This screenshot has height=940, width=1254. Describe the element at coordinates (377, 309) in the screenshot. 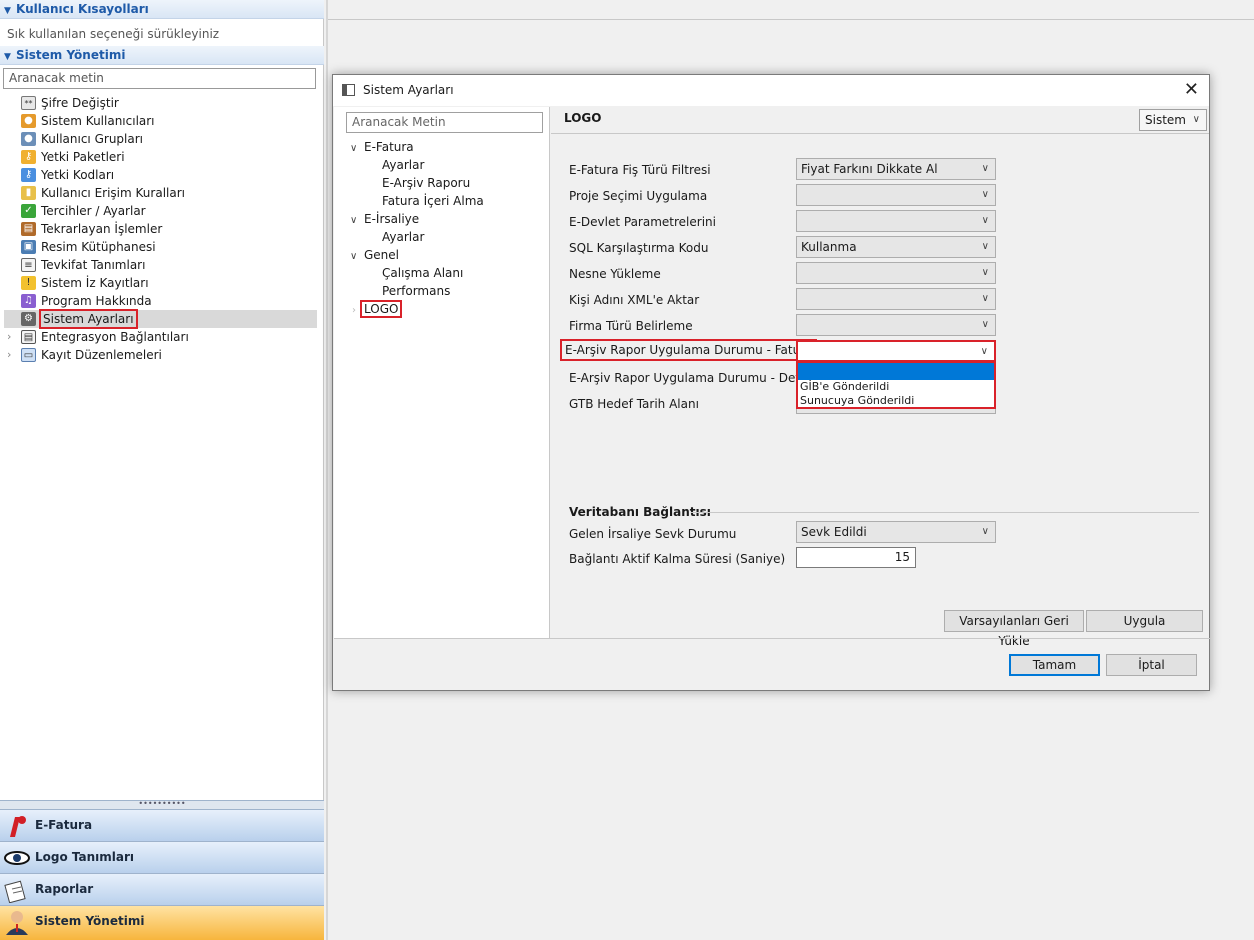

I see `tree-node-logo: › LOGO` at that location.